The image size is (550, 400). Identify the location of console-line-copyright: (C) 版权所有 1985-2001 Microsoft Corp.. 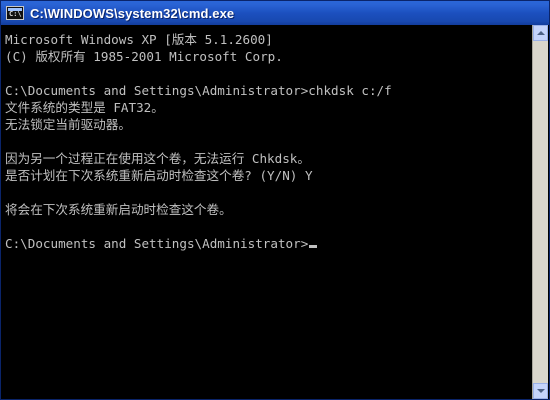
(144, 56).